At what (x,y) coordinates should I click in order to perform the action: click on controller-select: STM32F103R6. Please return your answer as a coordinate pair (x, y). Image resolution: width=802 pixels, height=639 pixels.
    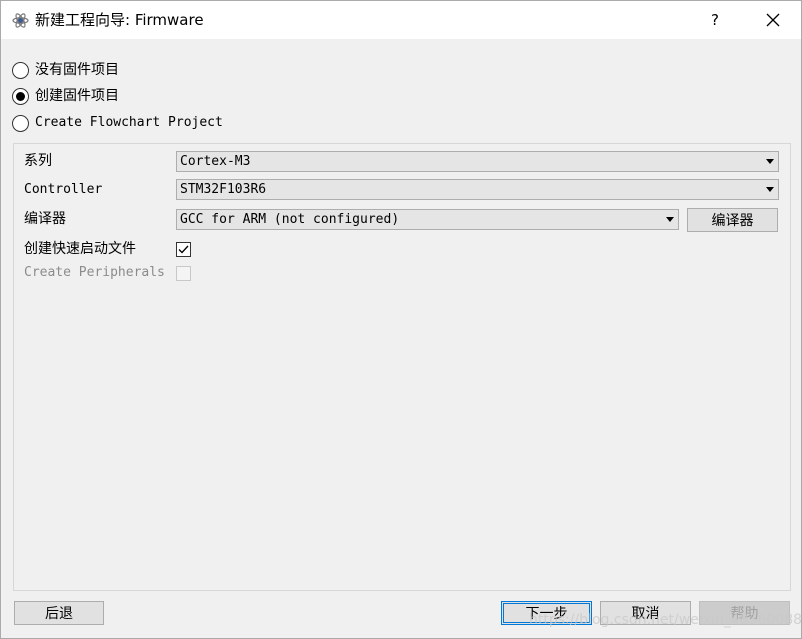
    Looking at the image, I should click on (477, 189).